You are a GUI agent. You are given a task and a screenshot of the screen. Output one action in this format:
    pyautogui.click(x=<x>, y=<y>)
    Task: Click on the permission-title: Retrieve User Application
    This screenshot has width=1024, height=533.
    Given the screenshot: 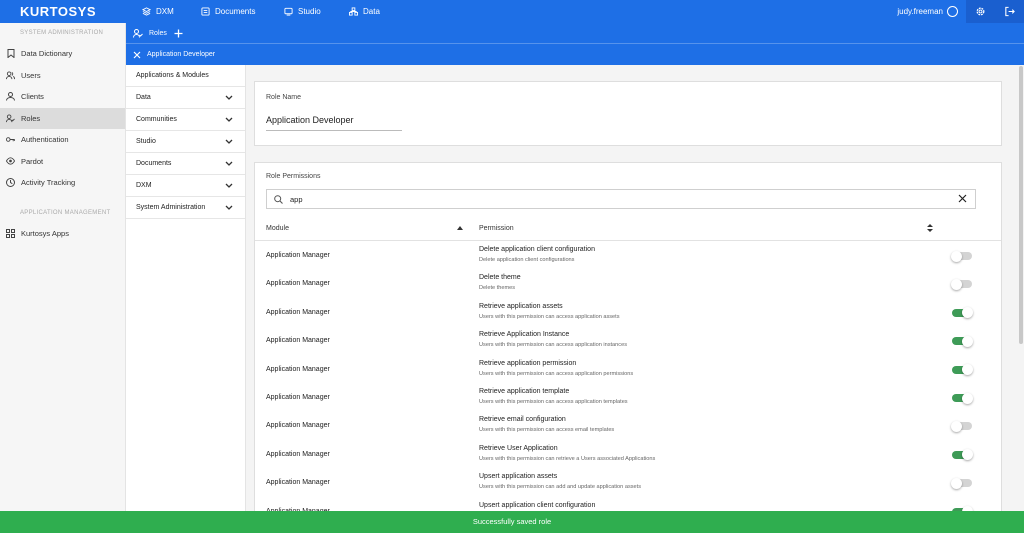 What is the action you would take?
    pyautogui.click(x=518, y=448)
    